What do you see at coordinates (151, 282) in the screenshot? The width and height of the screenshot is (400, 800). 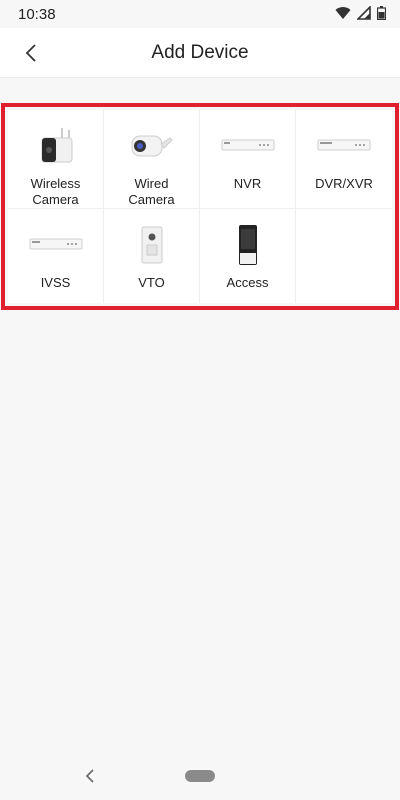 I see `device-label: VTO` at bounding box center [151, 282].